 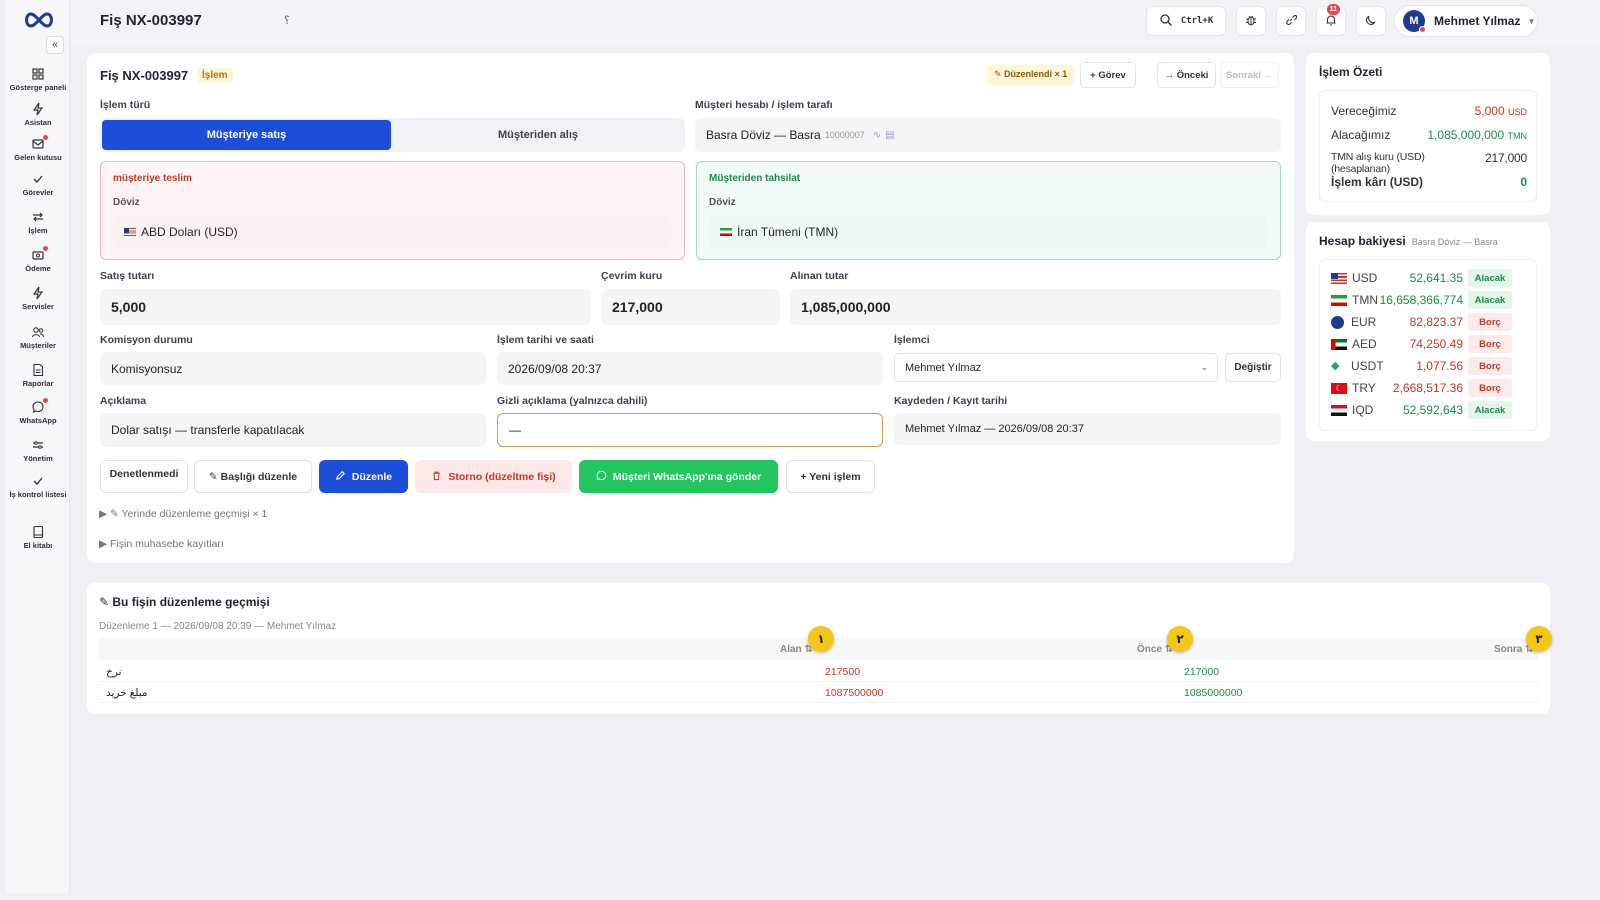 What do you see at coordinates (1331, 20) in the screenshot?
I see `notifications-button: 11` at bounding box center [1331, 20].